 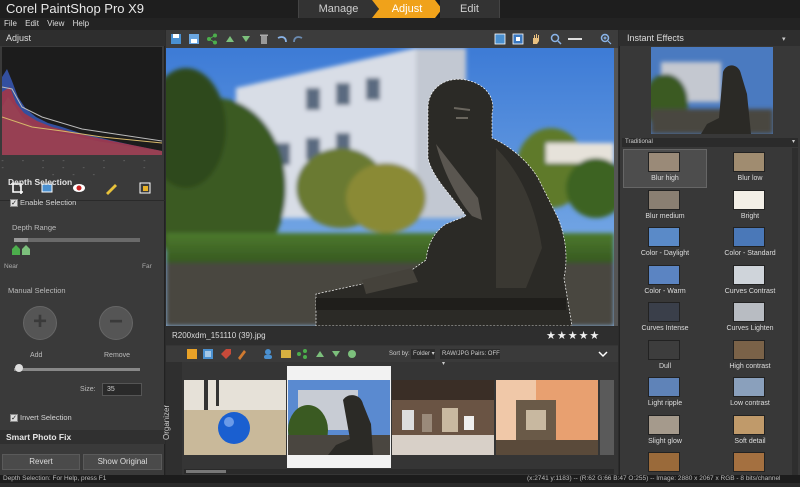 What do you see at coordinates (192, 354) in the screenshot?
I see `thumbnail-size-icon` at bounding box center [192, 354].